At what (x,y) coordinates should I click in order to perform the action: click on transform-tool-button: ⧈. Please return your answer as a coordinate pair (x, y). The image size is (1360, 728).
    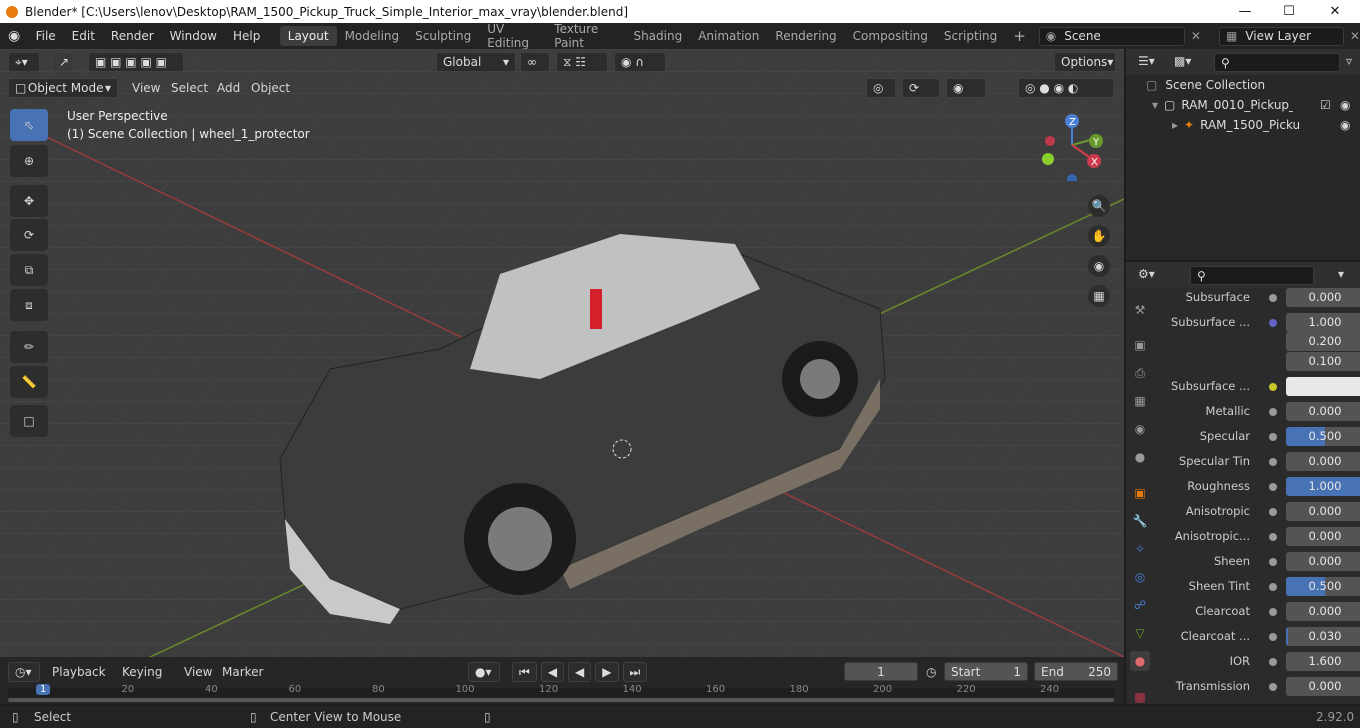
    Looking at the image, I should click on (29, 305).